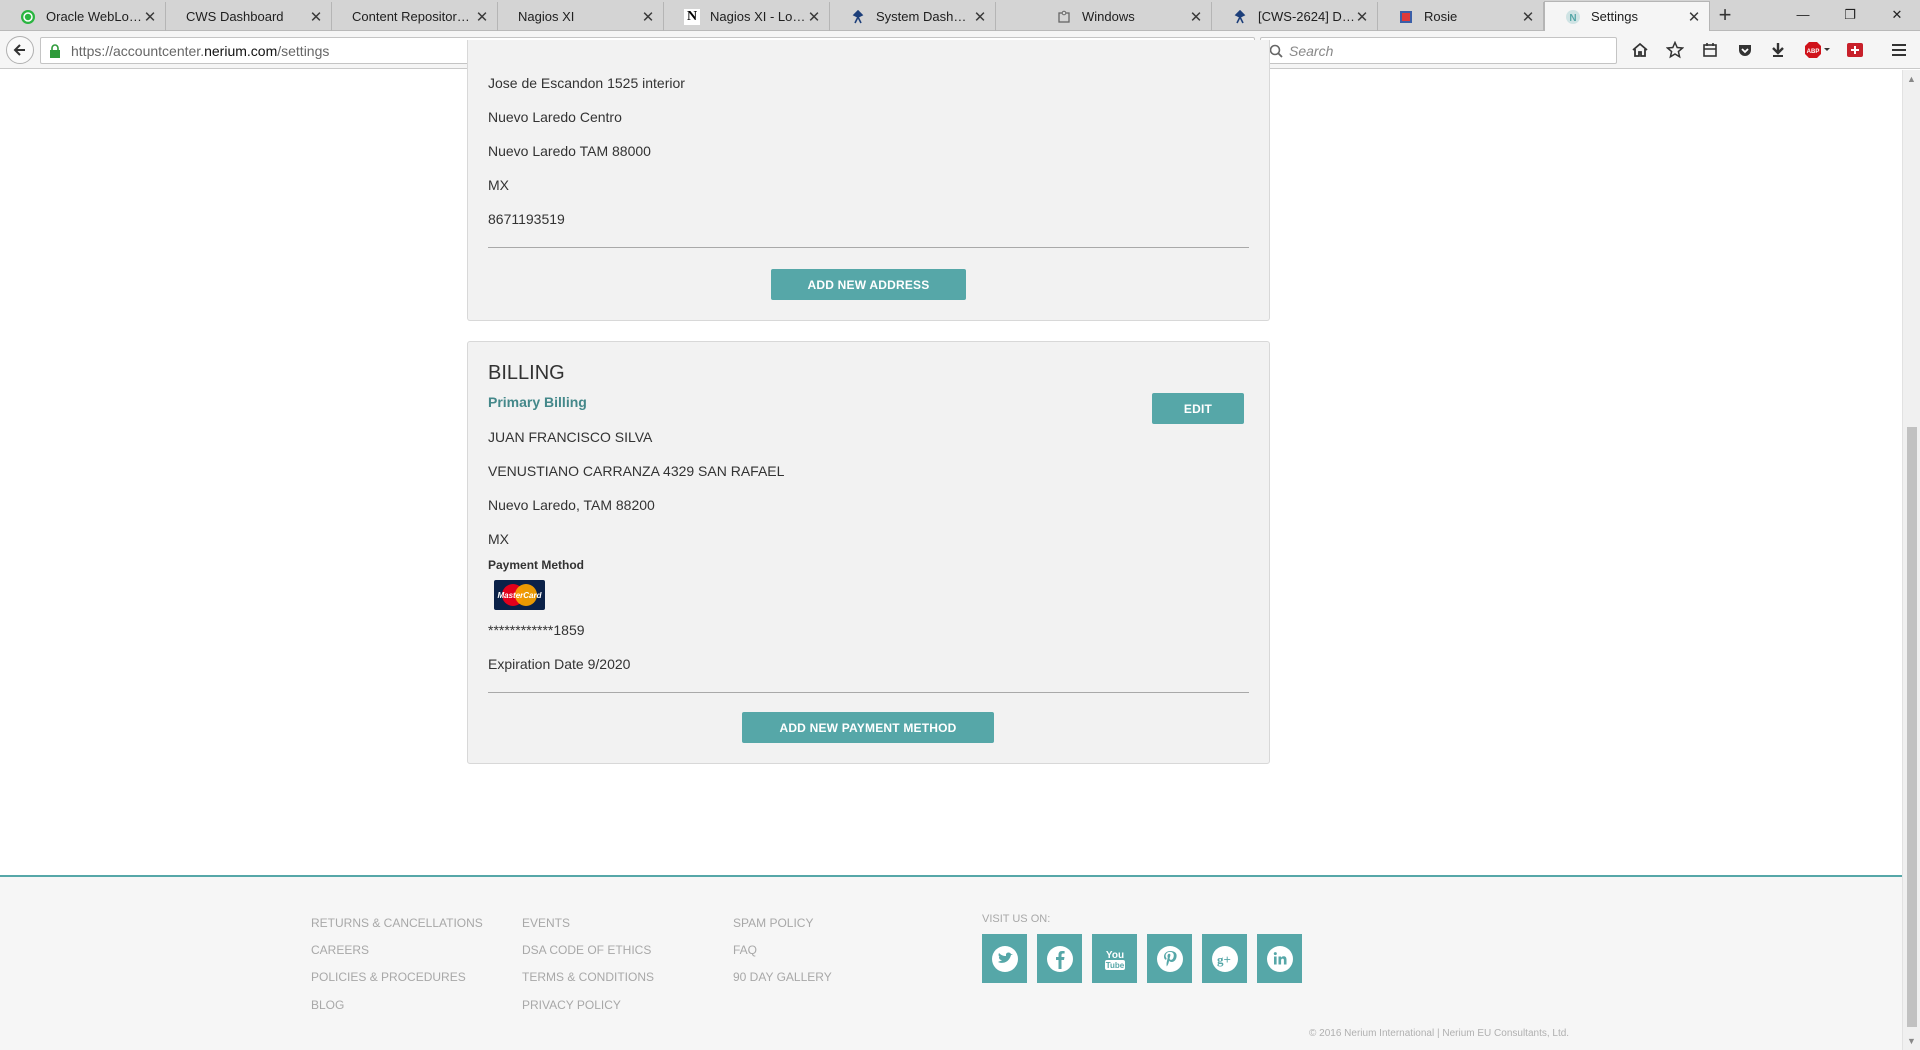 The image size is (1920, 1050). I want to click on tab-nagios-login: N Nagios XI - Login ✕, so click(747, 16).